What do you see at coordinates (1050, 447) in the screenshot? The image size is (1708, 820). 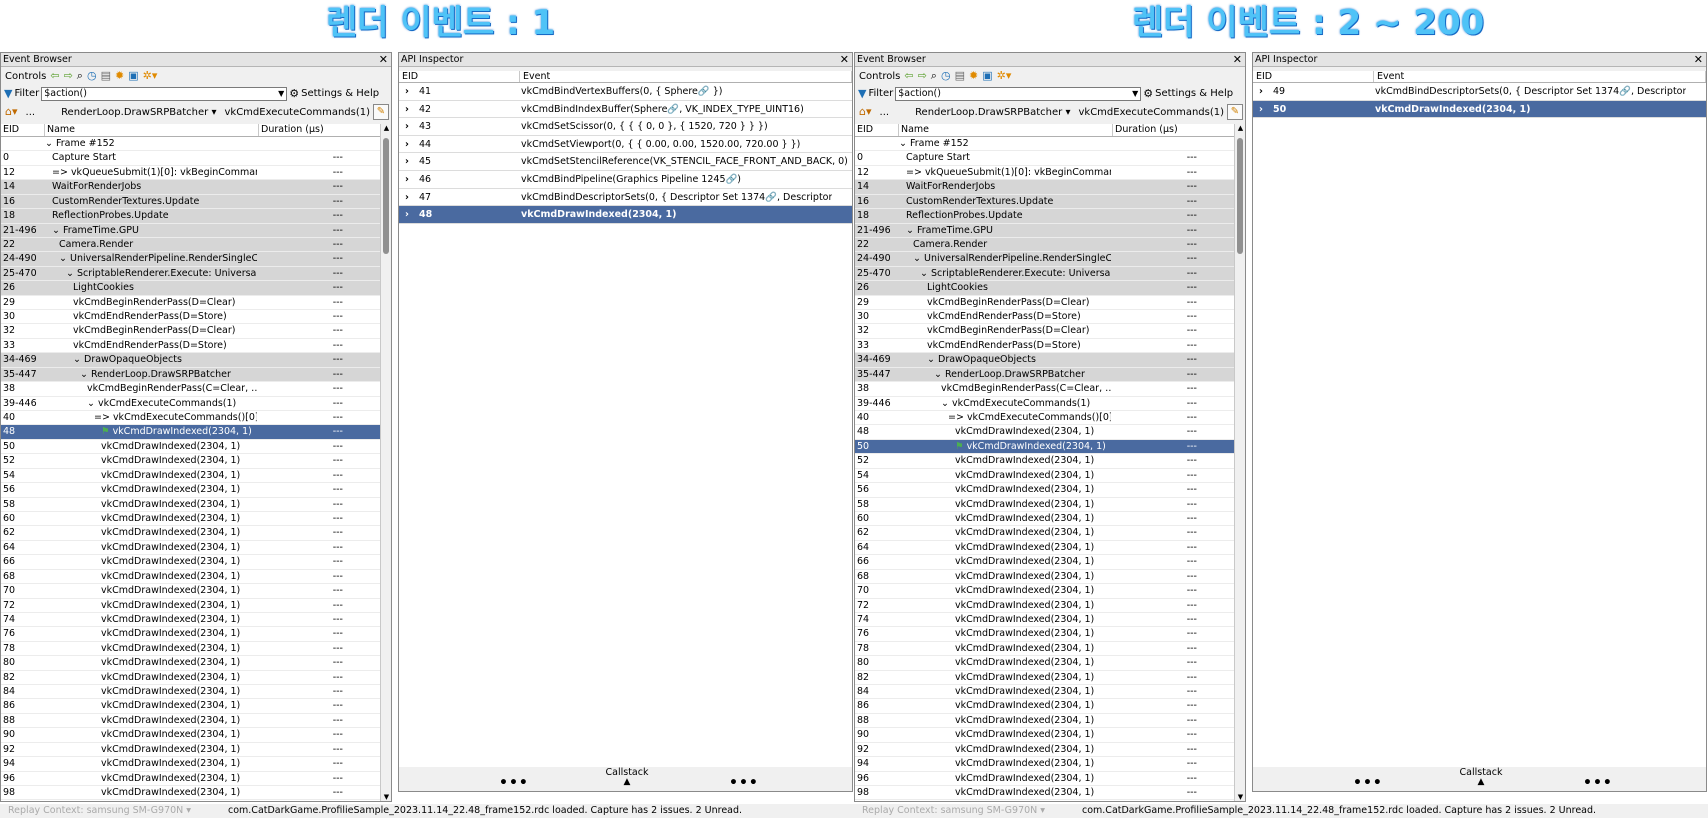 I see `table-row: 50 ⚑ vkCmdDrawIndexed(2304, 1) ---` at bounding box center [1050, 447].